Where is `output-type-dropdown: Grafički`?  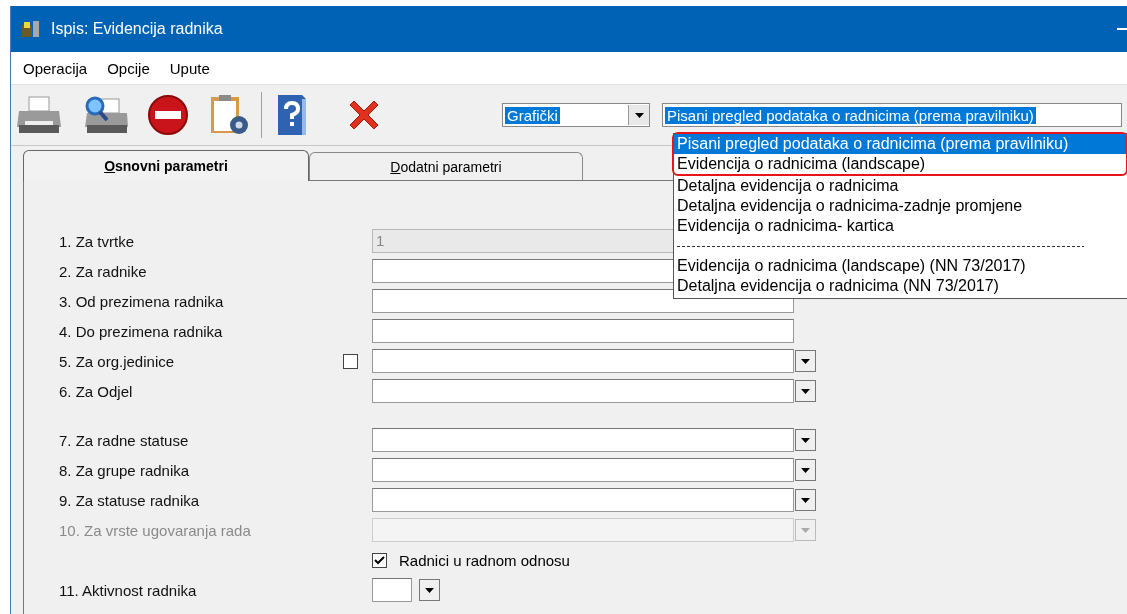
output-type-dropdown: Grafički is located at coordinates (576, 115).